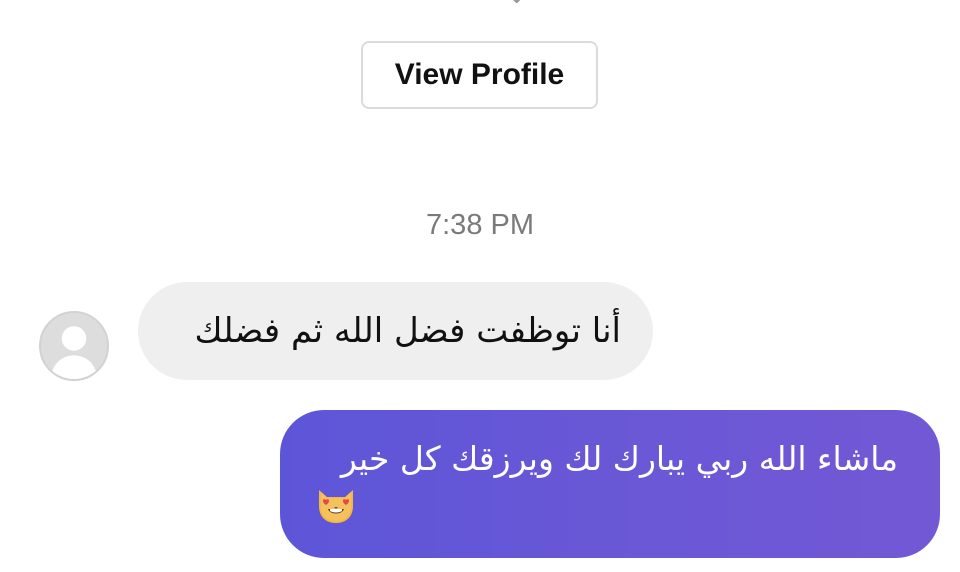  I want to click on incoming-message-text: أنا توظفت فضل الله ثم فضلك, so click(408, 331).